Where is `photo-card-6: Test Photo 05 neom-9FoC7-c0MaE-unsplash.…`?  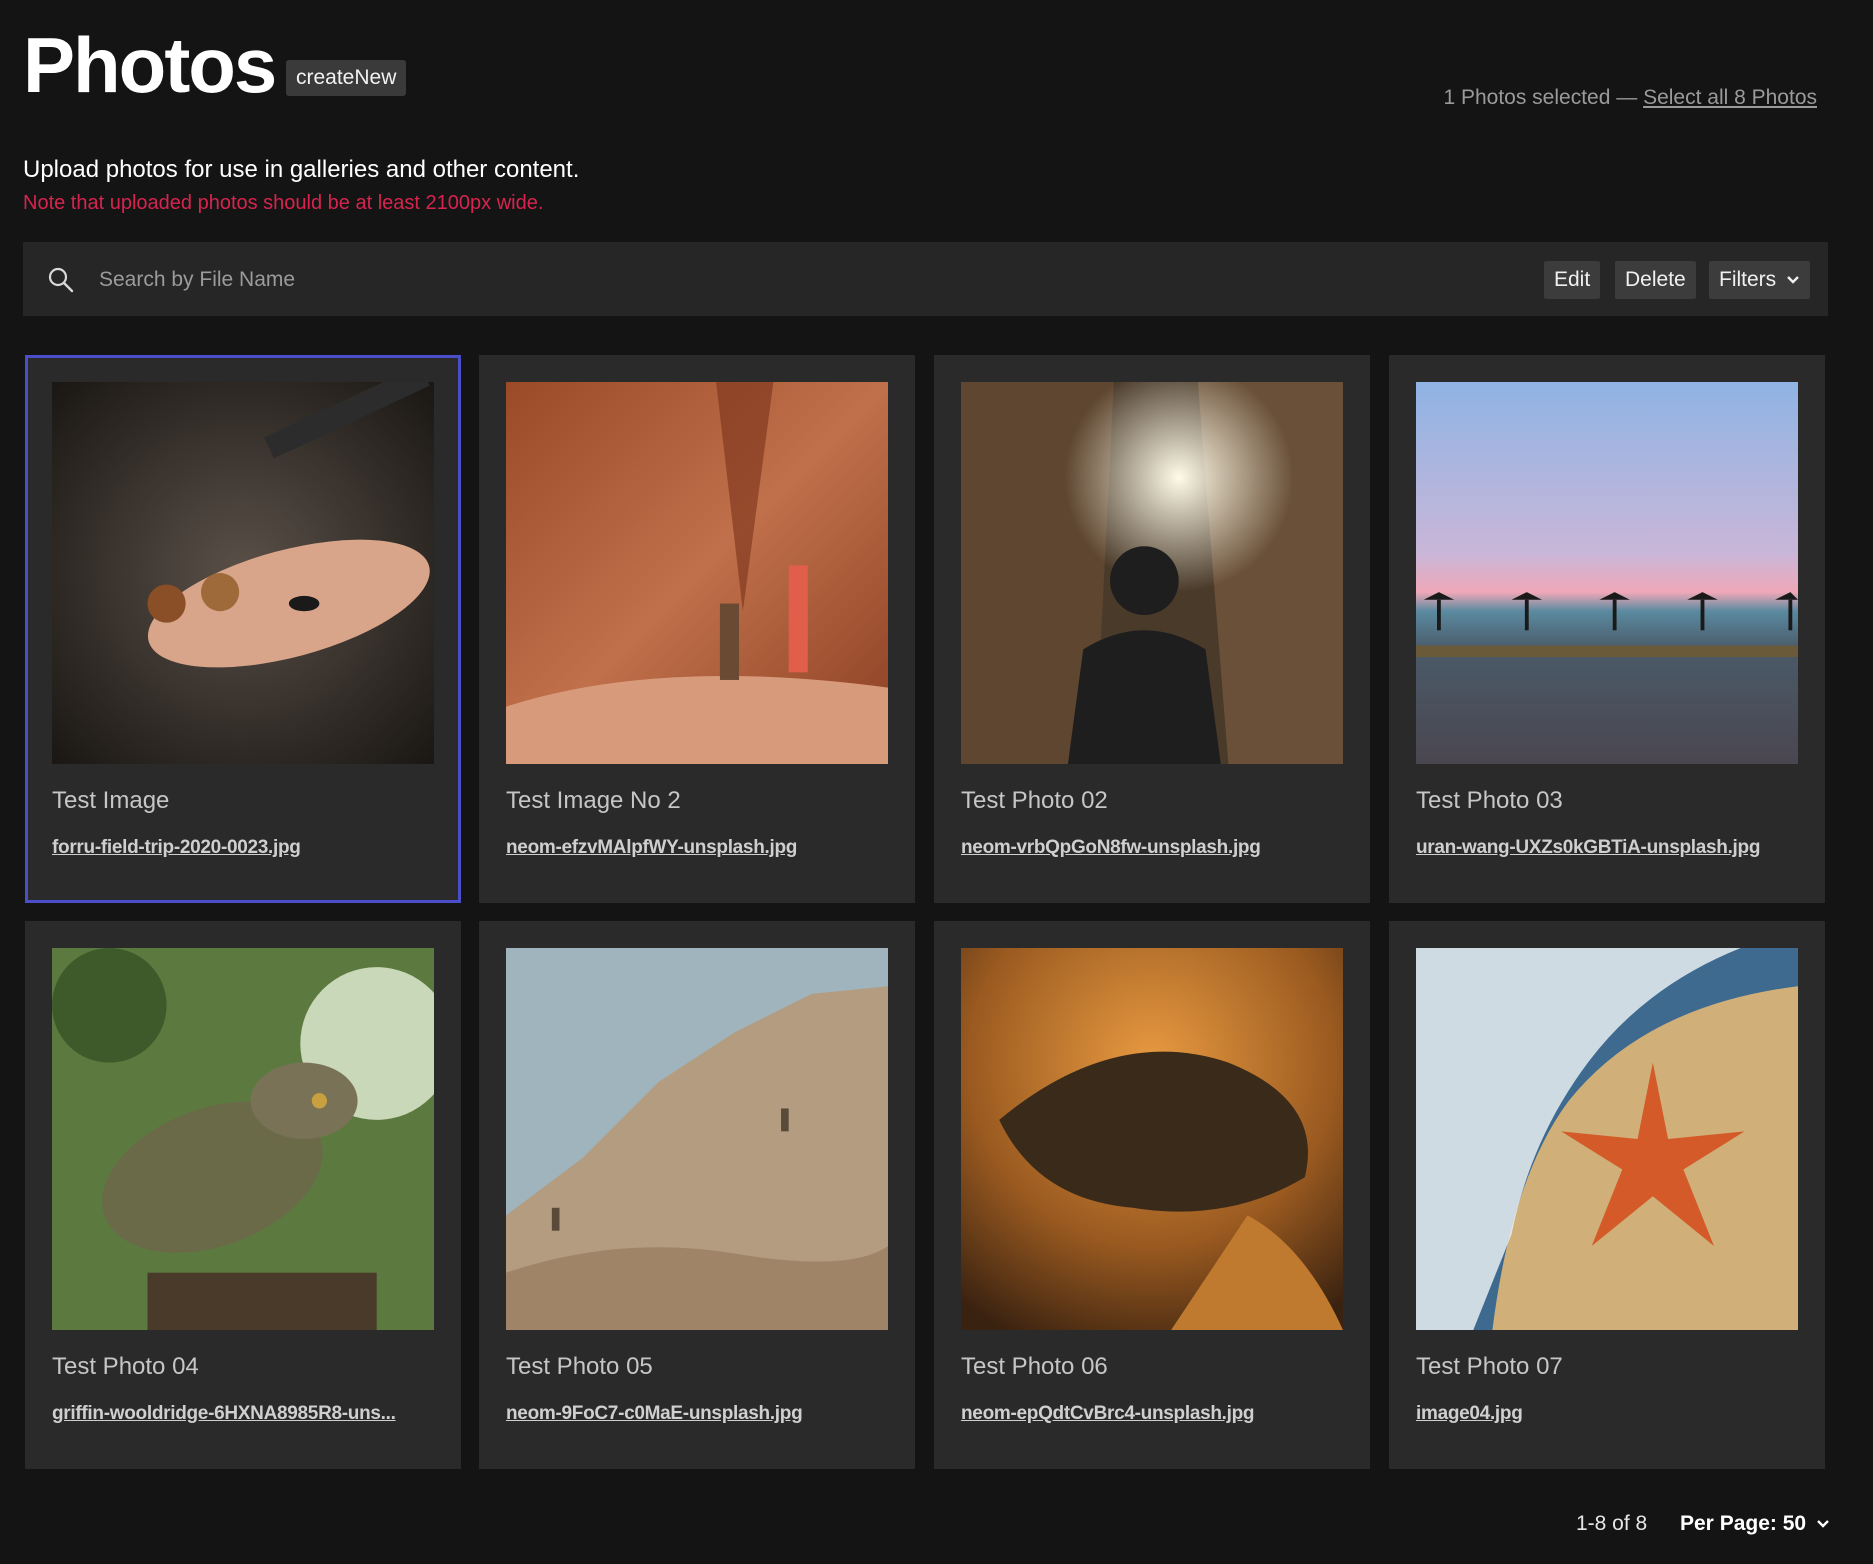
photo-card-6: Test Photo 05 neom-9FoC7-c0MaE-unsplash.… is located at coordinates (697, 1195).